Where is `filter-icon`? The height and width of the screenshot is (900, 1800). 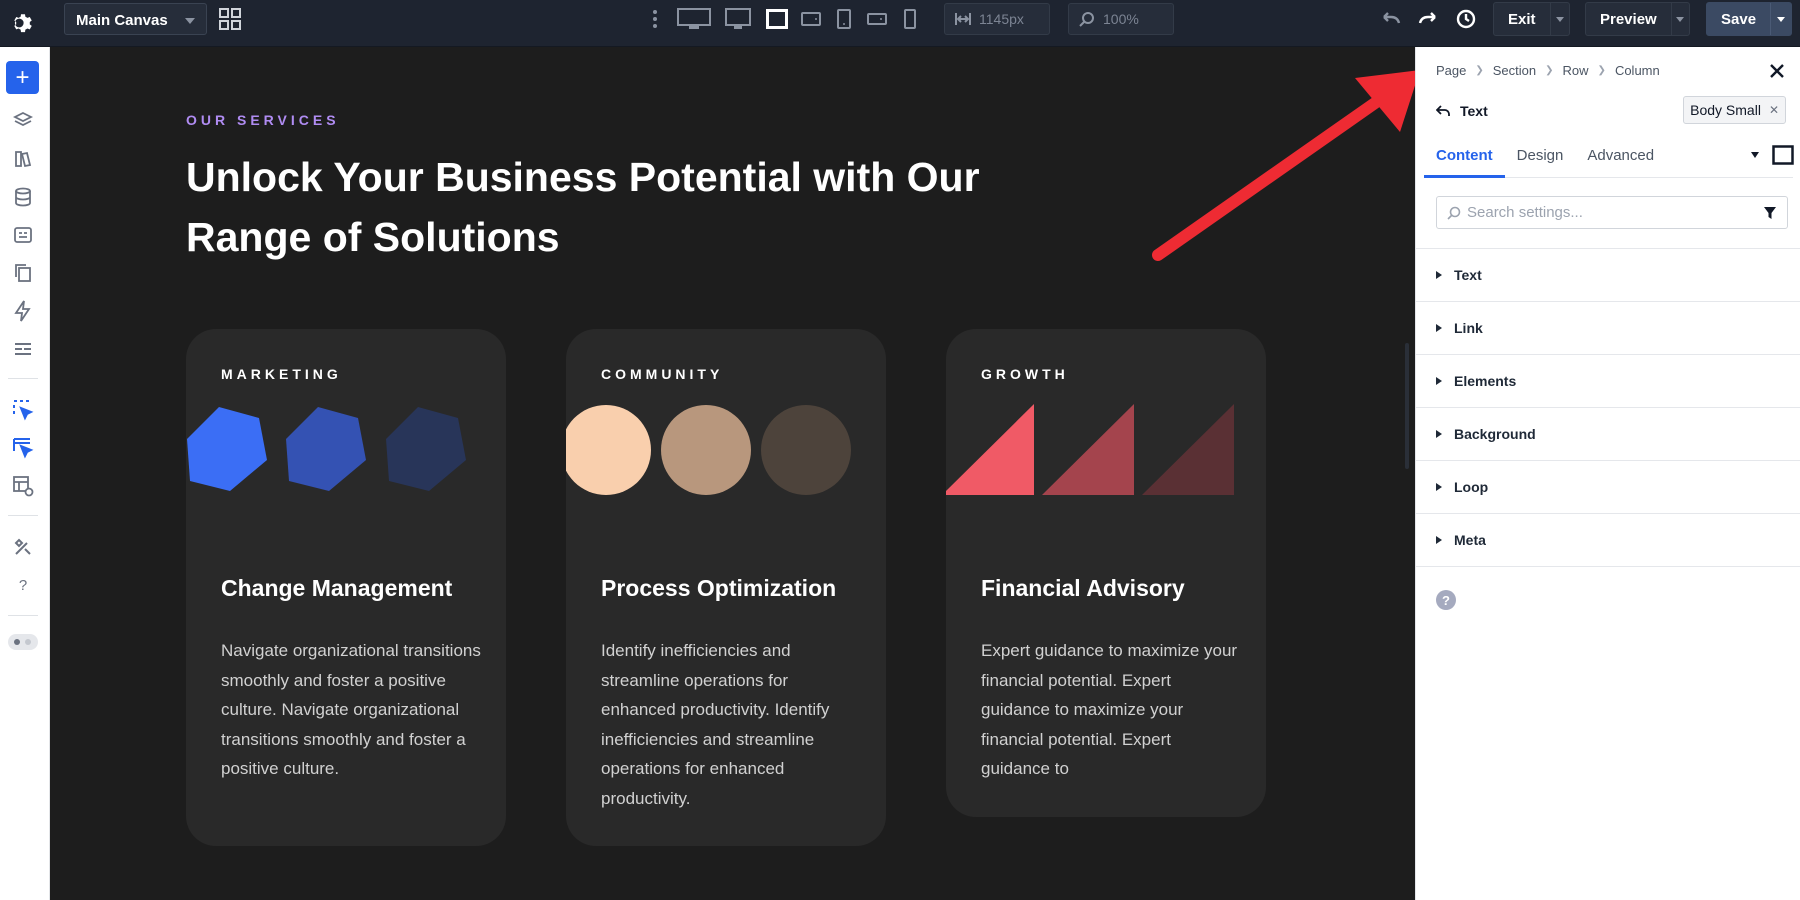 filter-icon is located at coordinates (1770, 213).